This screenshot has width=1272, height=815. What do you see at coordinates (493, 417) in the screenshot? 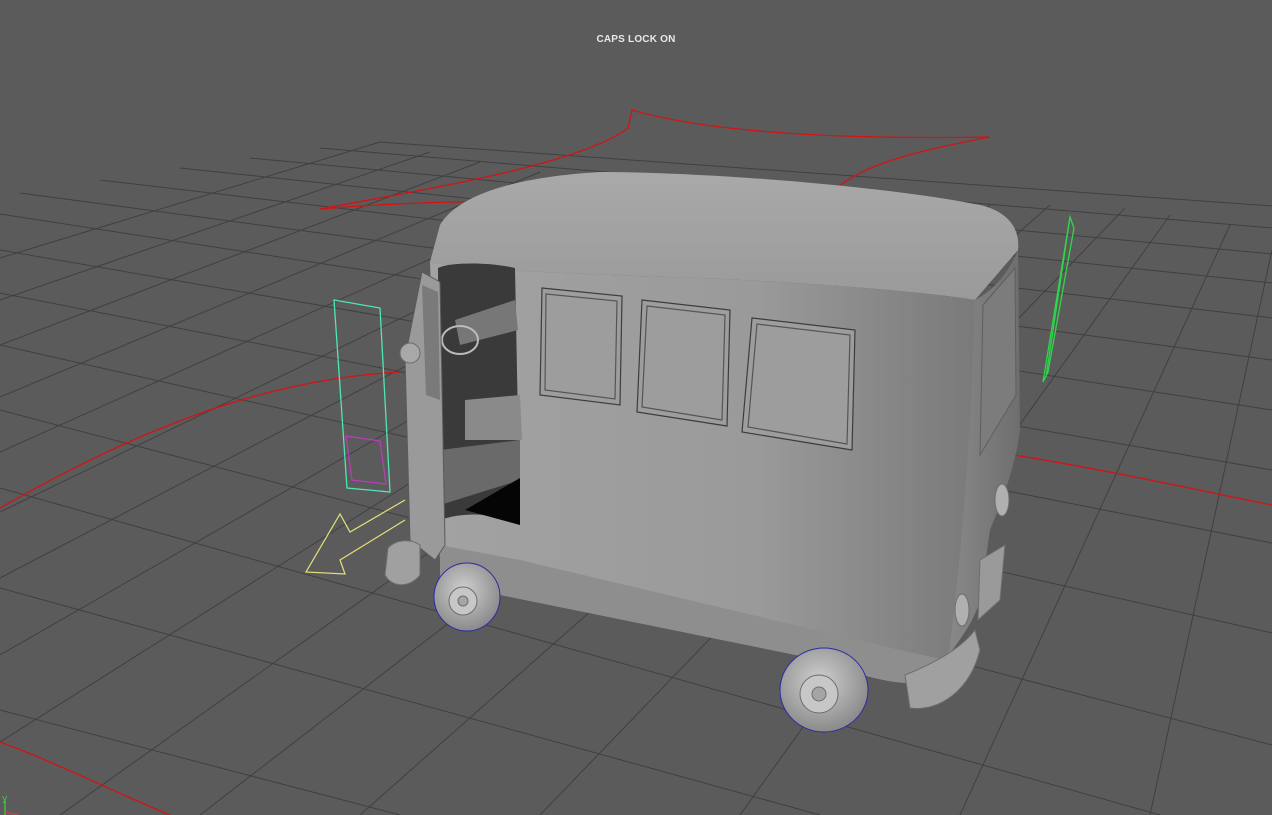
I see `van-interior-seat` at bounding box center [493, 417].